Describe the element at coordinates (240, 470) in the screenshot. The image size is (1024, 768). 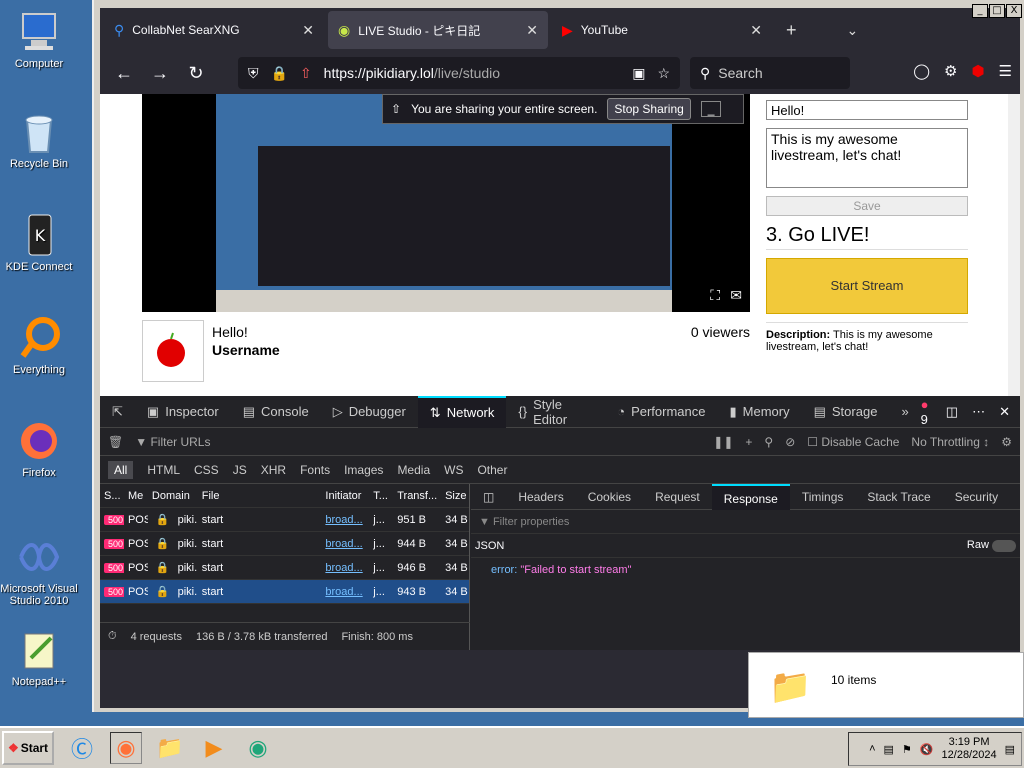
I see `filter-js: JS` at that location.